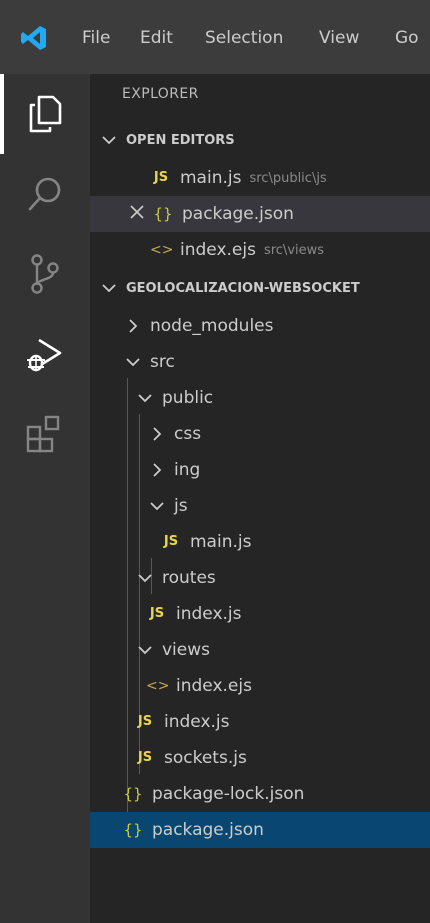 The width and height of the screenshot is (430, 923). I want to click on tree-folder: node_modules, so click(260, 326).